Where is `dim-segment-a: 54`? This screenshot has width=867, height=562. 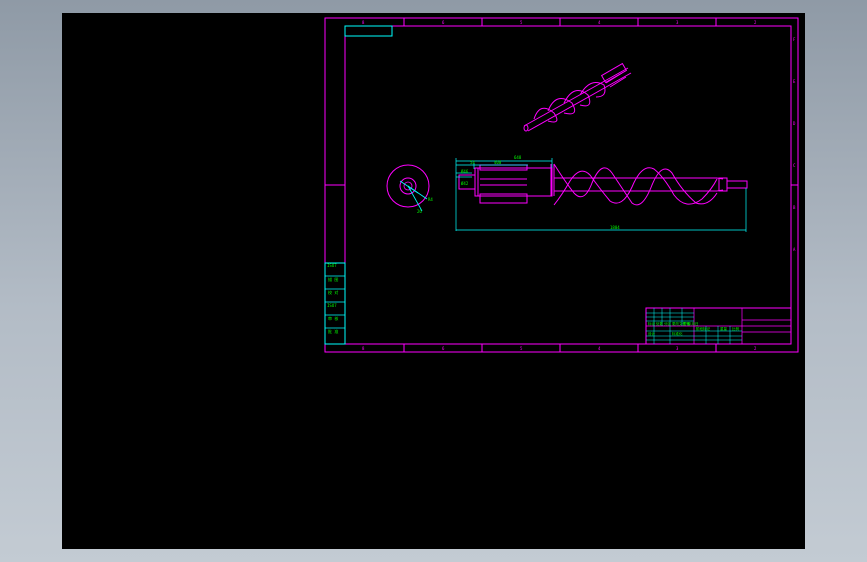
dim-segment-a: 54 is located at coordinates (472, 162).